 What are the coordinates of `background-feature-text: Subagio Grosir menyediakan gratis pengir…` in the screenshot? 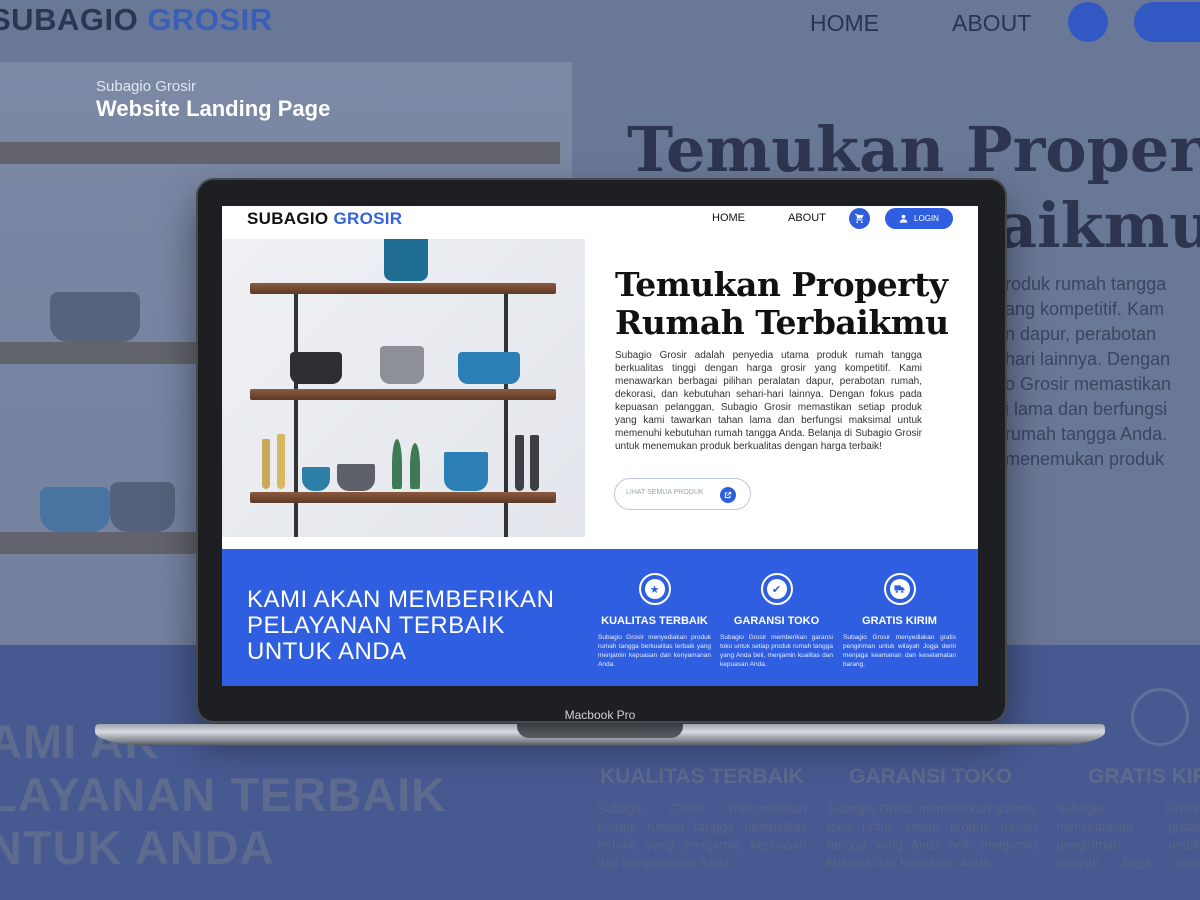 It's located at (1128, 835).